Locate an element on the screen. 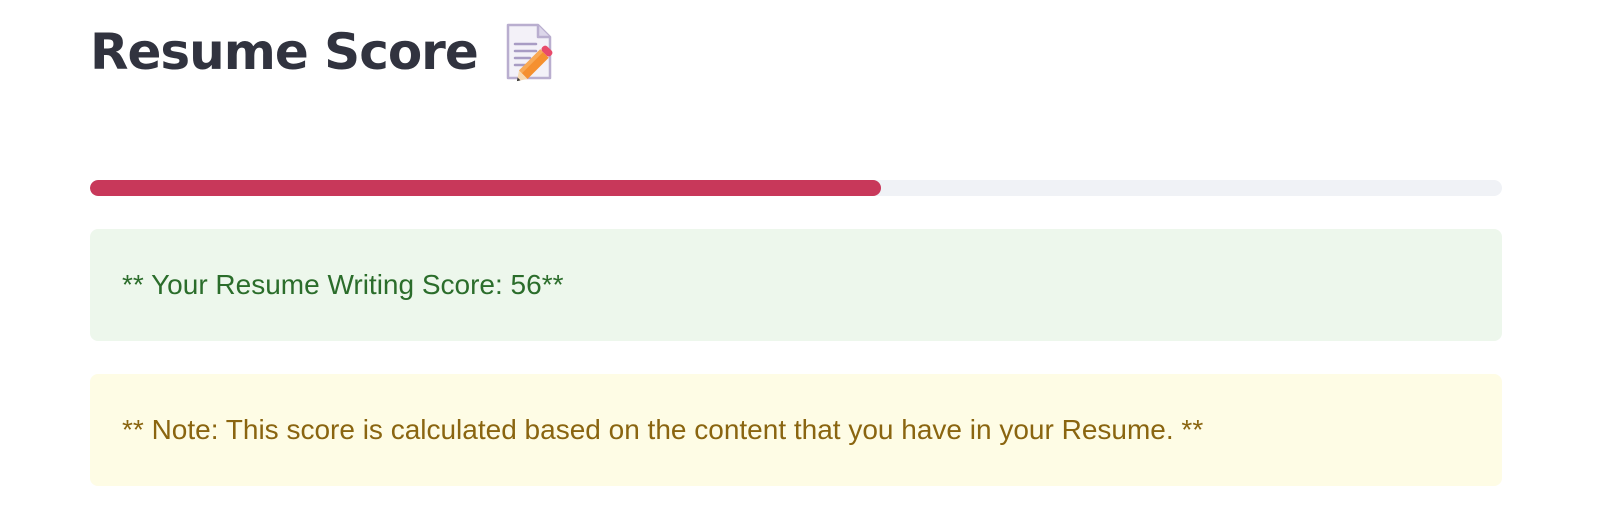  score-progress-fill is located at coordinates (485, 188).